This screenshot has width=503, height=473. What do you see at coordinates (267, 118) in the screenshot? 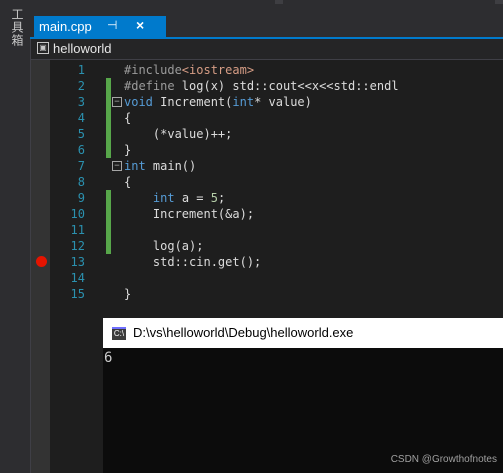
I see `code-line: 4{` at bounding box center [267, 118].